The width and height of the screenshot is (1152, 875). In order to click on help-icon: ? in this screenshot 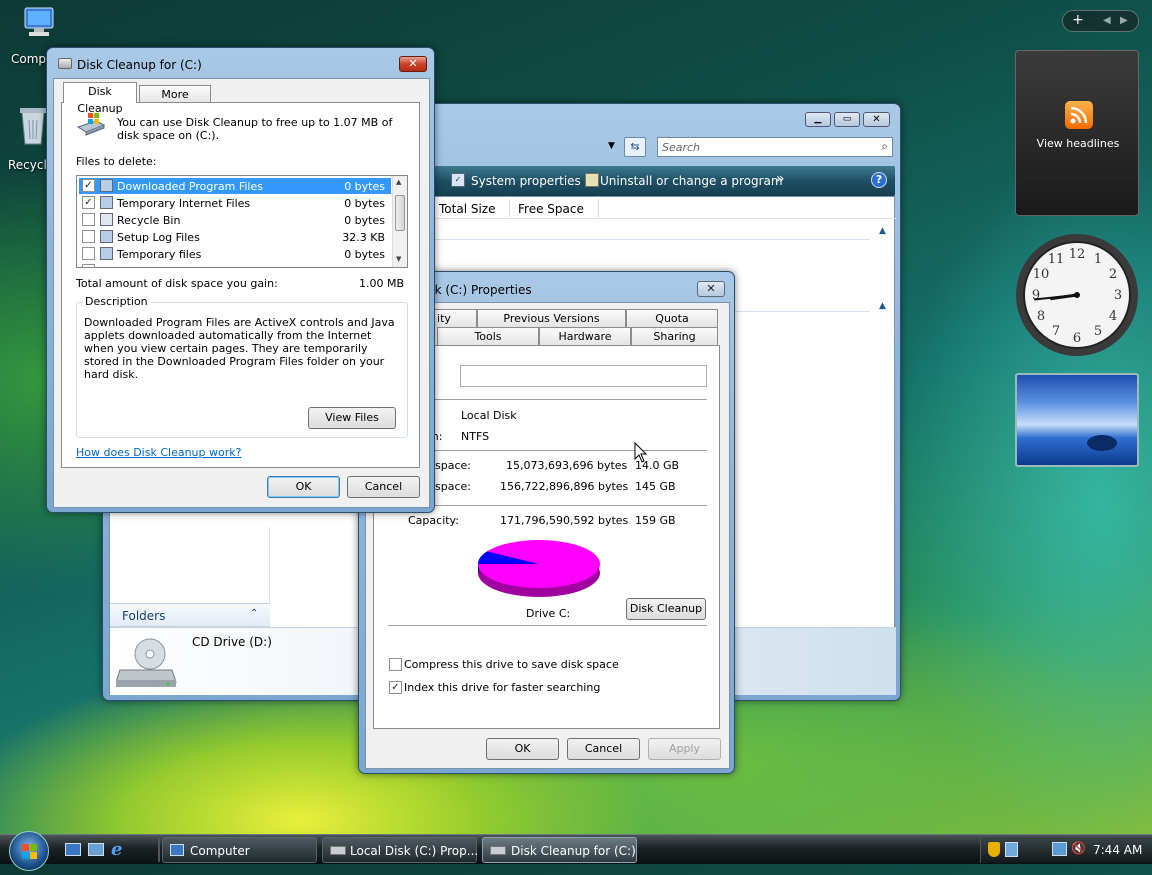, I will do `click(879, 180)`.